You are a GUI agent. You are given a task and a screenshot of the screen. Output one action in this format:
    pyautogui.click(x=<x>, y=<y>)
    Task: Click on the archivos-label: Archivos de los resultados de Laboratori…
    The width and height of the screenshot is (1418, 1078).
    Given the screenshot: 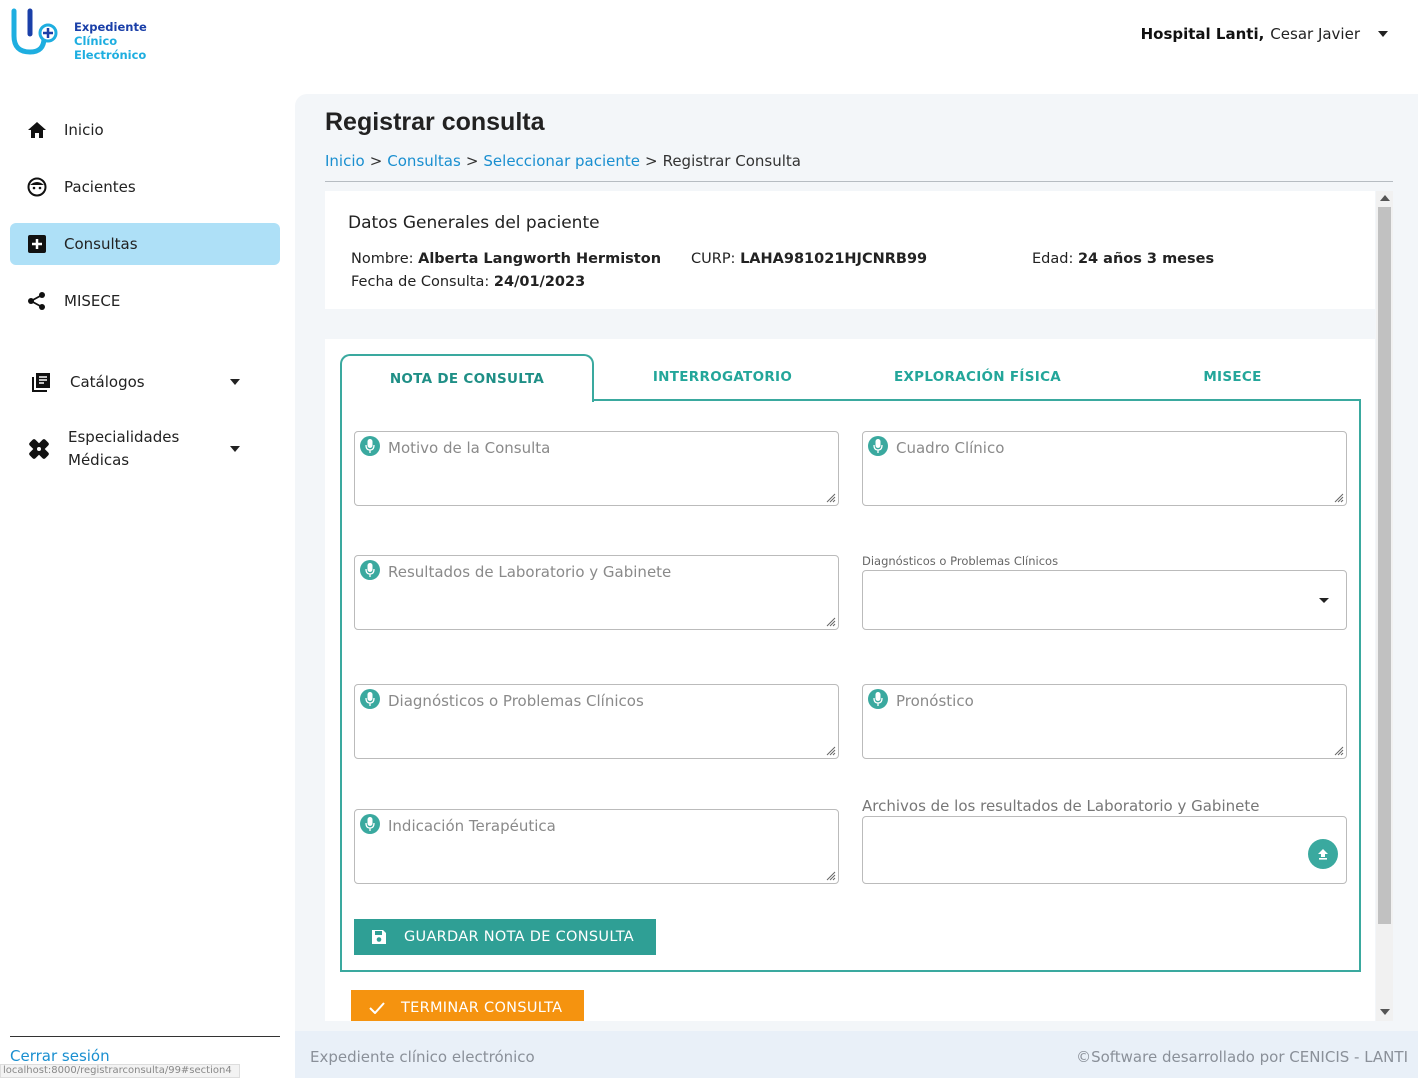 What is the action you would take?
    pyautogui.click(x=1061, y=806)
    